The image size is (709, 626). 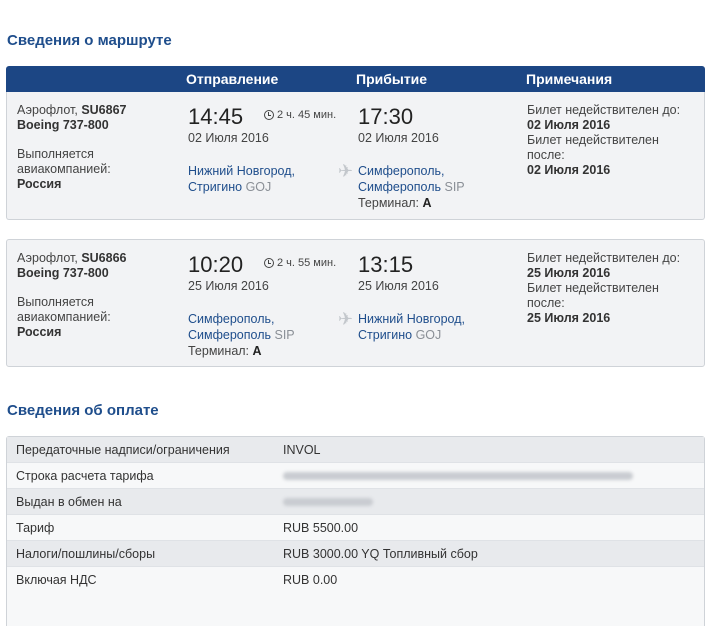 What do you see at coordinates (86, 554) in the screenshot?
I see `row-label: Налоги/пошлины/сборы` at bounding box center [86, 554].